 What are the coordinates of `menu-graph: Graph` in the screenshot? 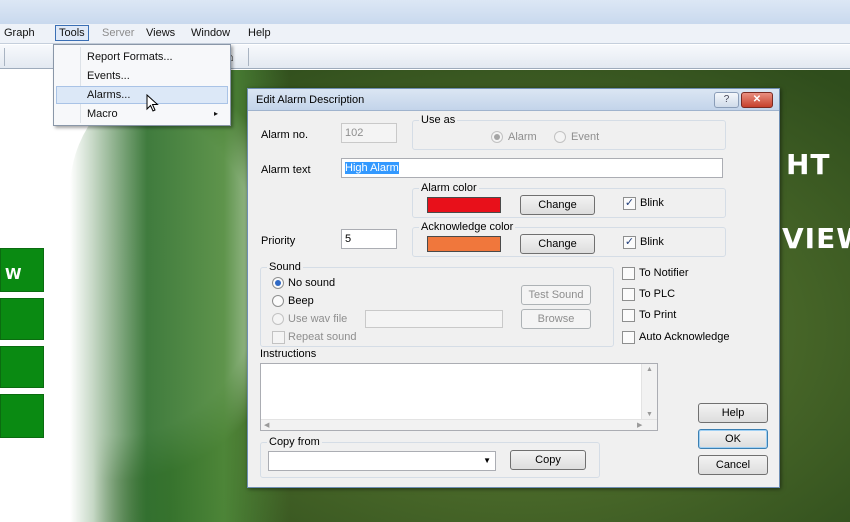 It's located at (19, 33).